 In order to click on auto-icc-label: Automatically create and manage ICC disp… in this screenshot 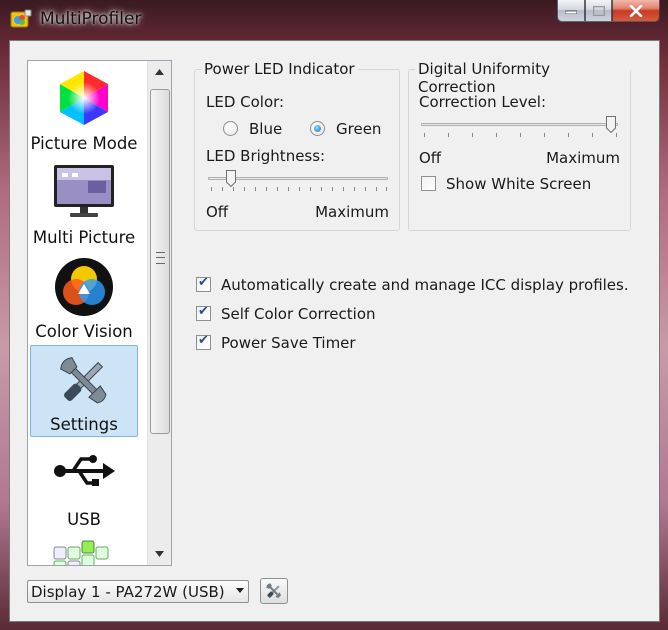, I will do `click(425, 285)`.